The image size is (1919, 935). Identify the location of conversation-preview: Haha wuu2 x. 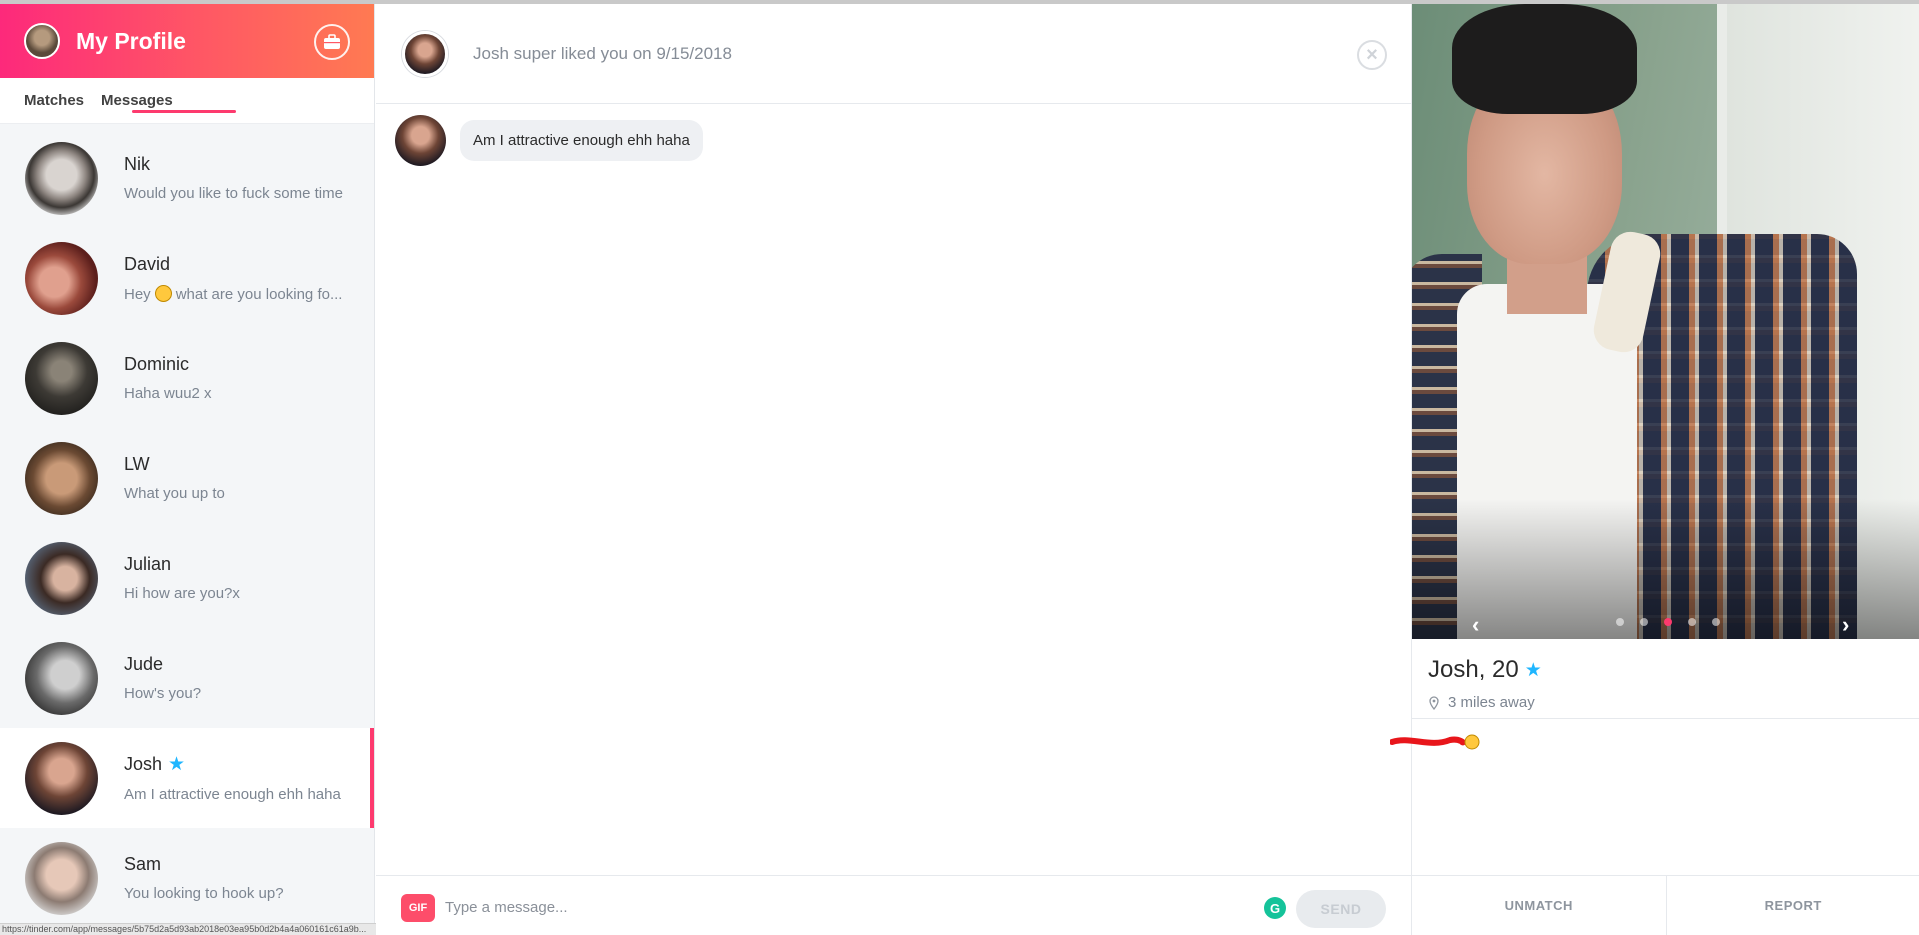
(168, 393).